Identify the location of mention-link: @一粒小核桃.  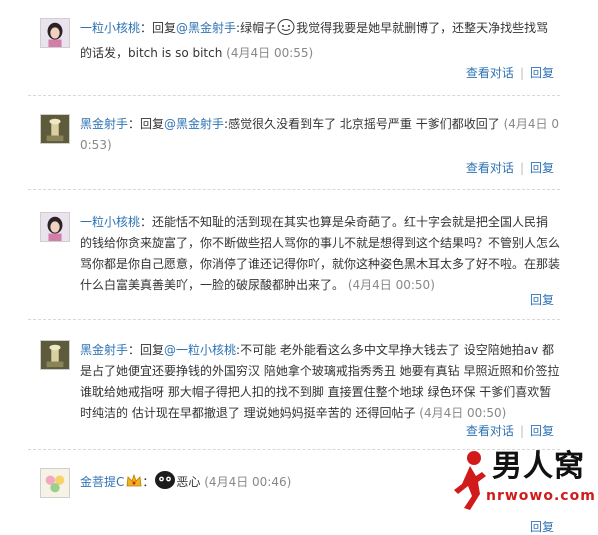
(200, 350).